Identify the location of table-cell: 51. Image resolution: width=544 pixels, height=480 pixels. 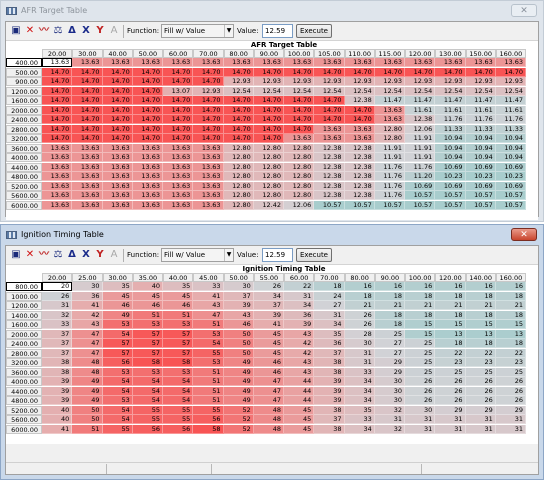
(208, 372).